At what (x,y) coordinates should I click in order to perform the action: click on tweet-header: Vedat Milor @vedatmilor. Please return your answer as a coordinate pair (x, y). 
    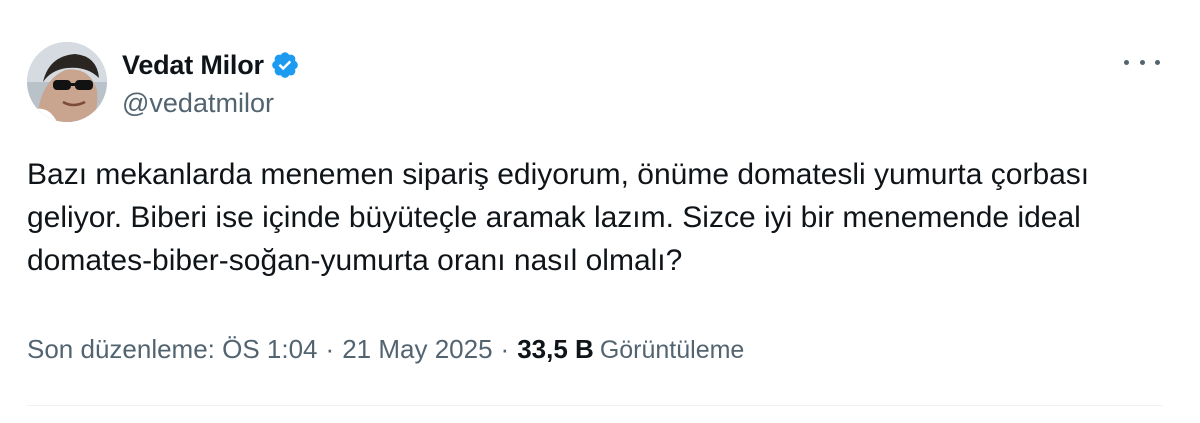
    Looking at the image, I should click on (163, 82).